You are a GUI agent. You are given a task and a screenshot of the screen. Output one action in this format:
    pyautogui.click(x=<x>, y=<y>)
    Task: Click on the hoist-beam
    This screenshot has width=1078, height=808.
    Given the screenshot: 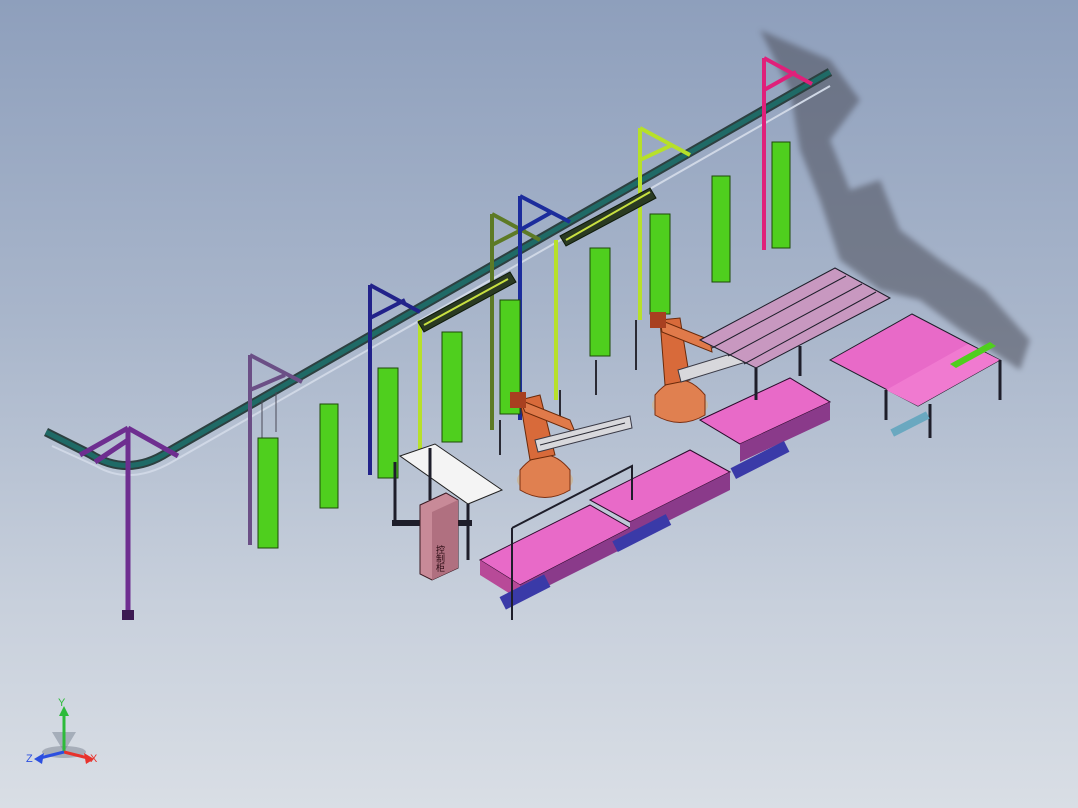 What is the action you would take?
    pyautogui.click(x=537, y=260)
    